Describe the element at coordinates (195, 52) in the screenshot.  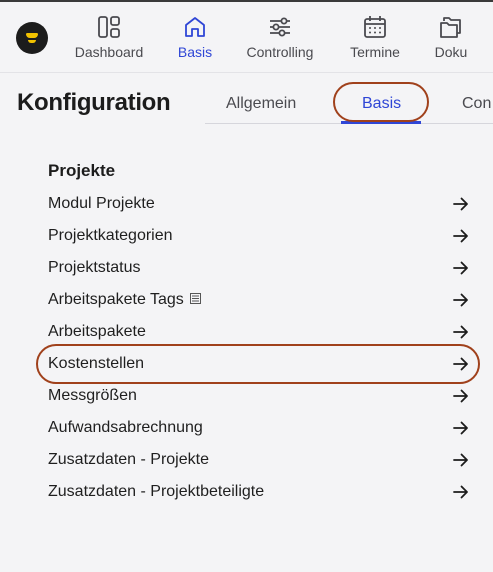
I see `nav-basis-label: Basis` at that location.